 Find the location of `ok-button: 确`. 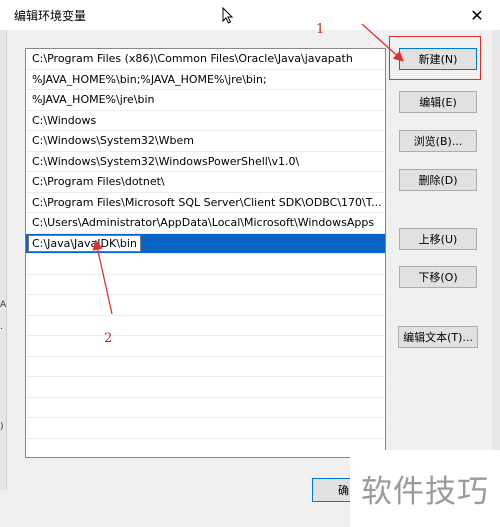

ok-button: 确 is located at coordinates (332, 490).